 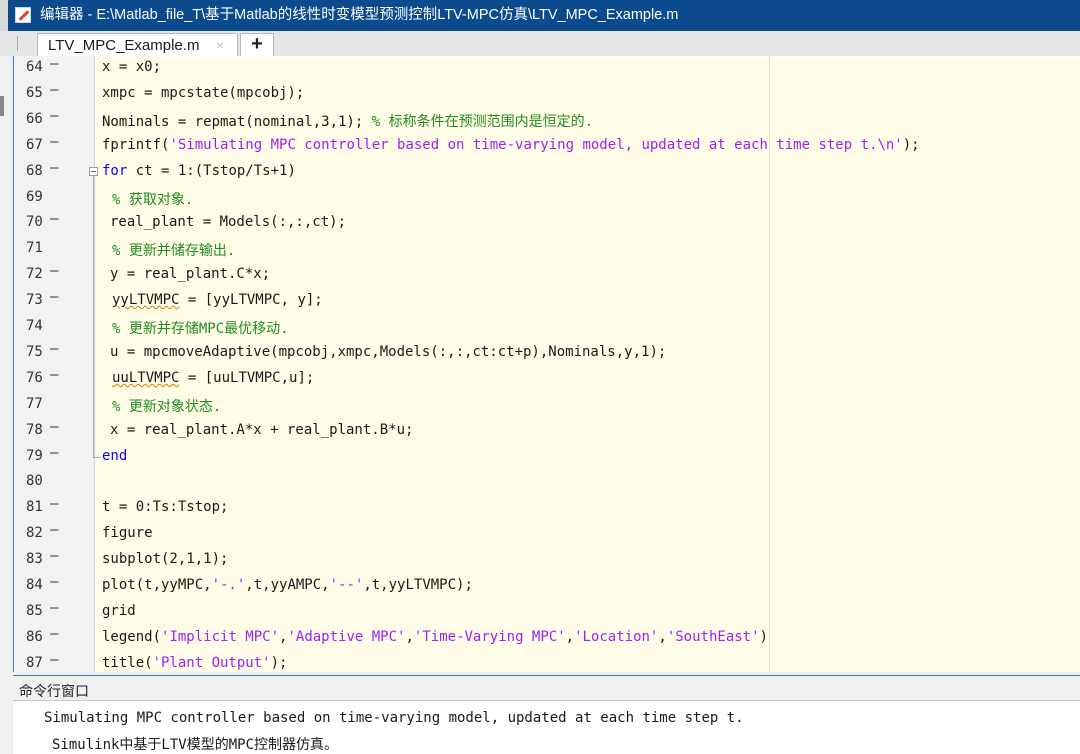 What do you see at coordinates (137, 44) in the screenshot?
I see `tab-ltv-mpc-example: LTV_MPC_Example.m ×` at bounding box center [137, 44].